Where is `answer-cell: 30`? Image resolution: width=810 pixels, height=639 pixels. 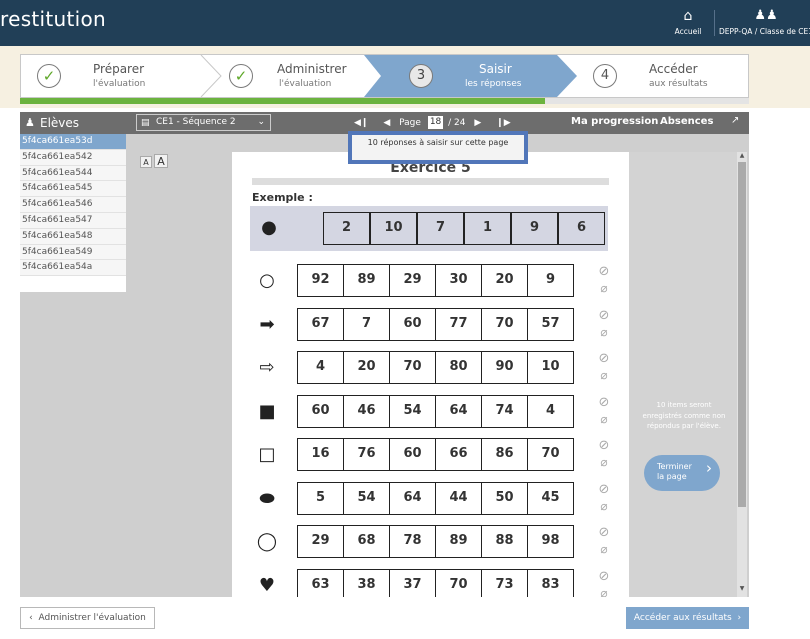 answer-cell: 30 is located at coordinates (458, 280).